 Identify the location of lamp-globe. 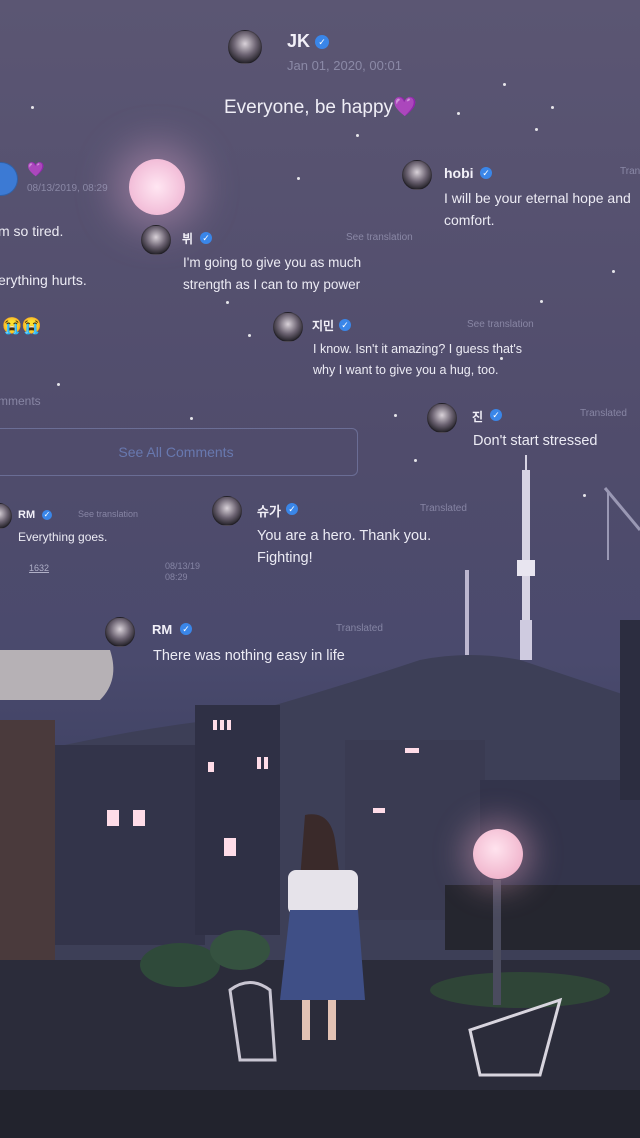
(498, 854).